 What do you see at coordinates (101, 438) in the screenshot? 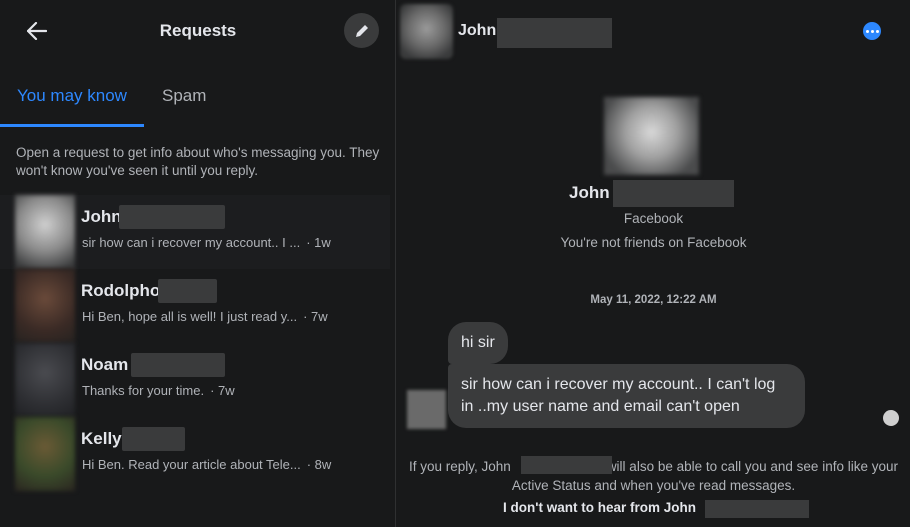
I see `request-name: Kelly` at bounding box center [101, 438].